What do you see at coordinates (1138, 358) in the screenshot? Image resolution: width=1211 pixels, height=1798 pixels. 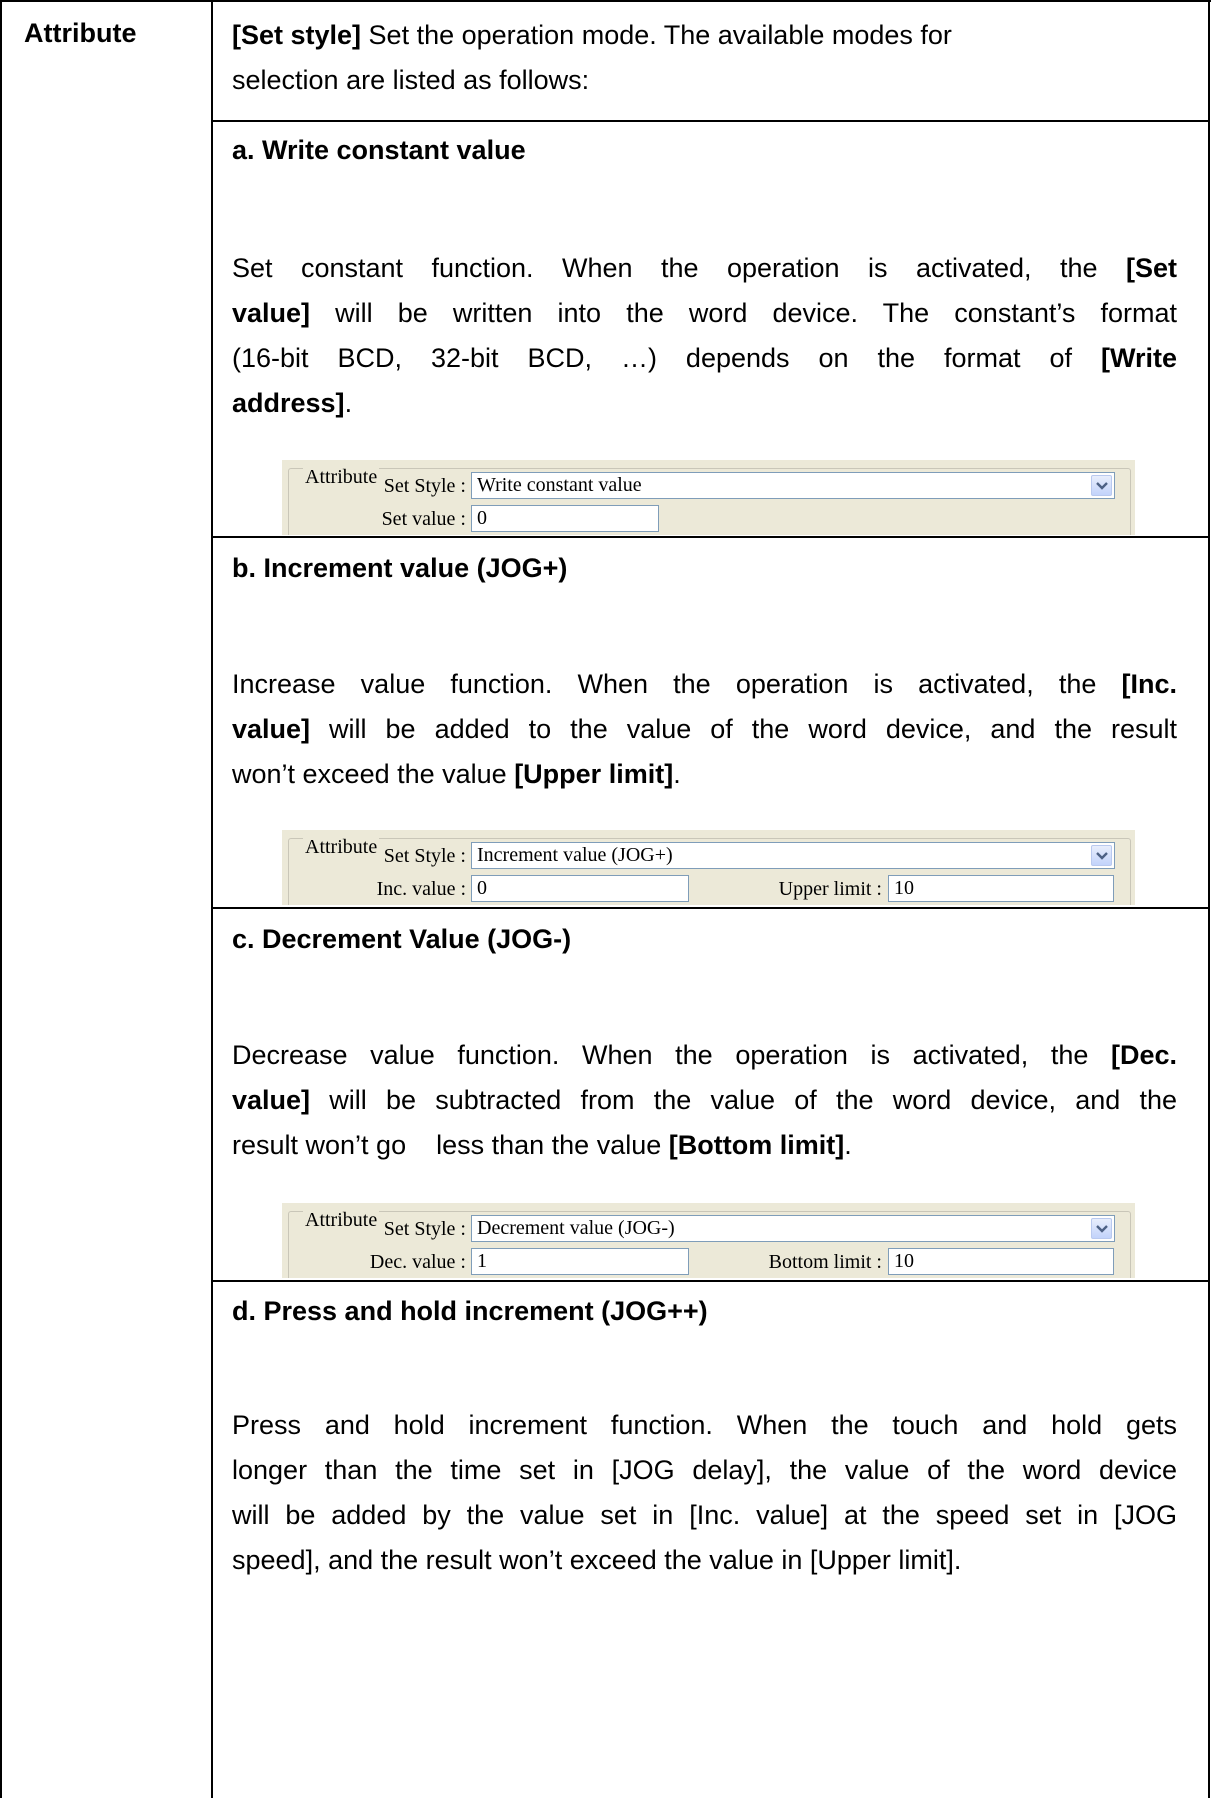 I see `bold-term: [Write` at bounding box center [1138, 358].